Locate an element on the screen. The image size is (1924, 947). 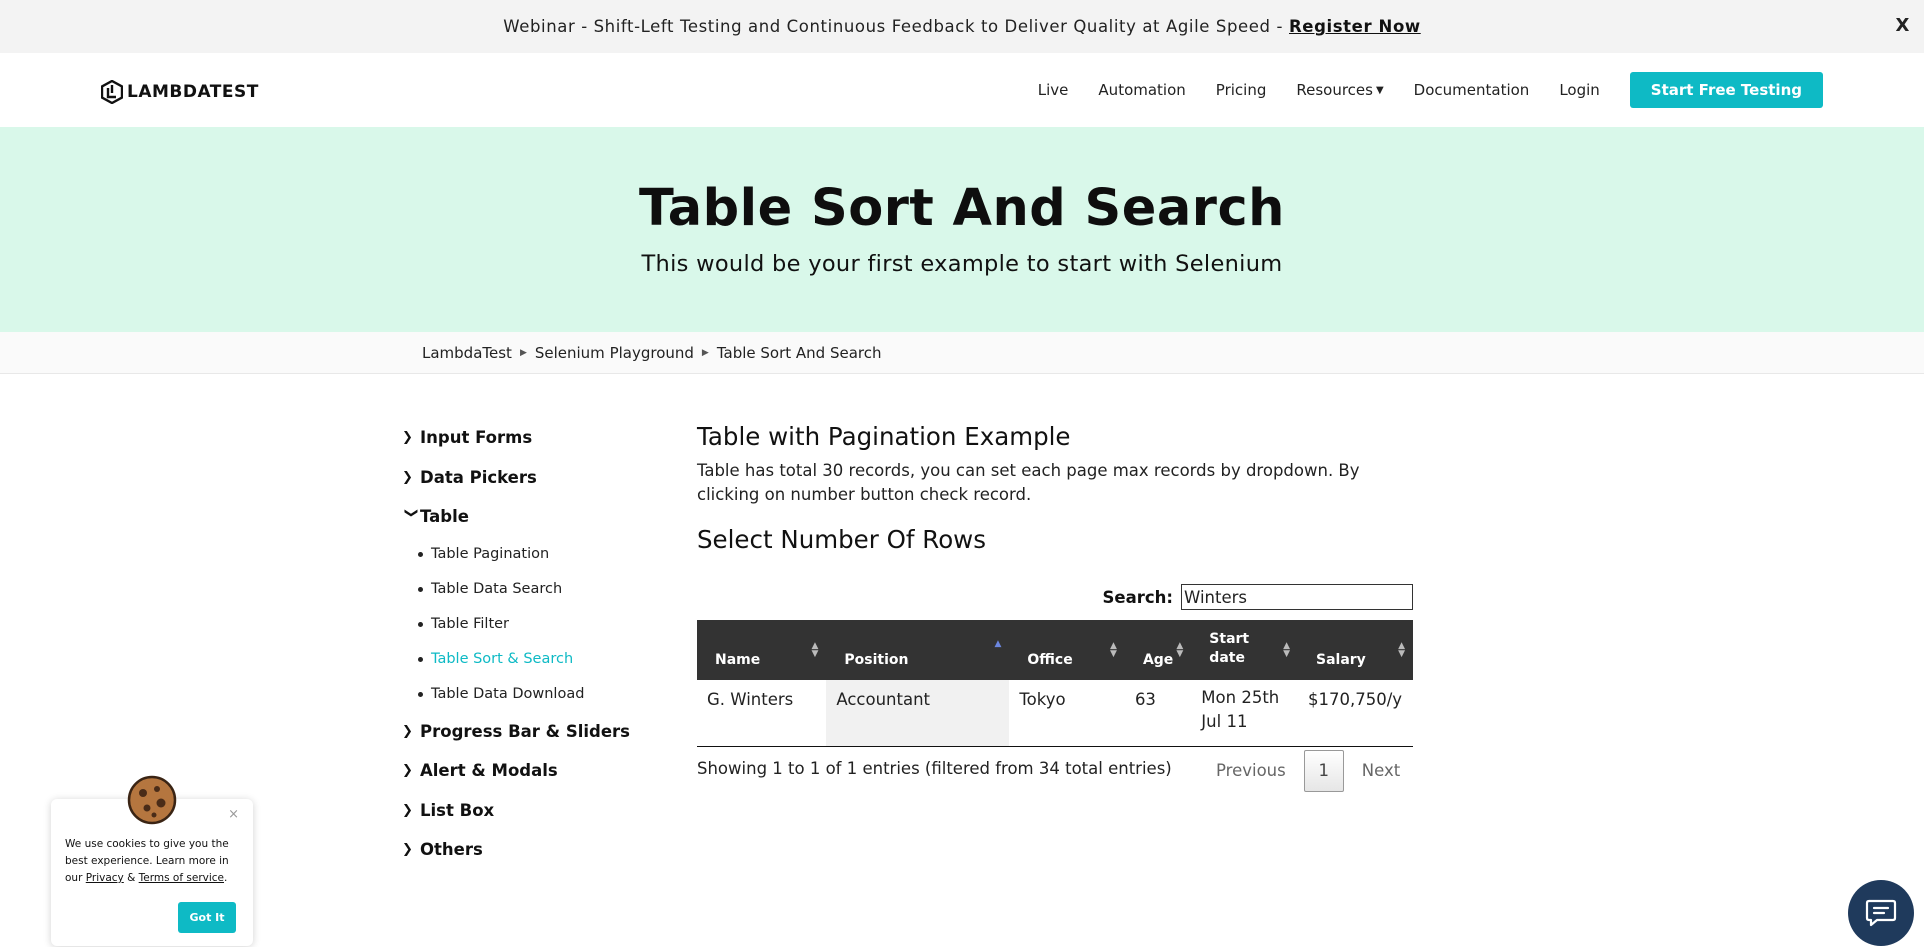
cookie-close-icon: × is located at coordinates (233, 814).